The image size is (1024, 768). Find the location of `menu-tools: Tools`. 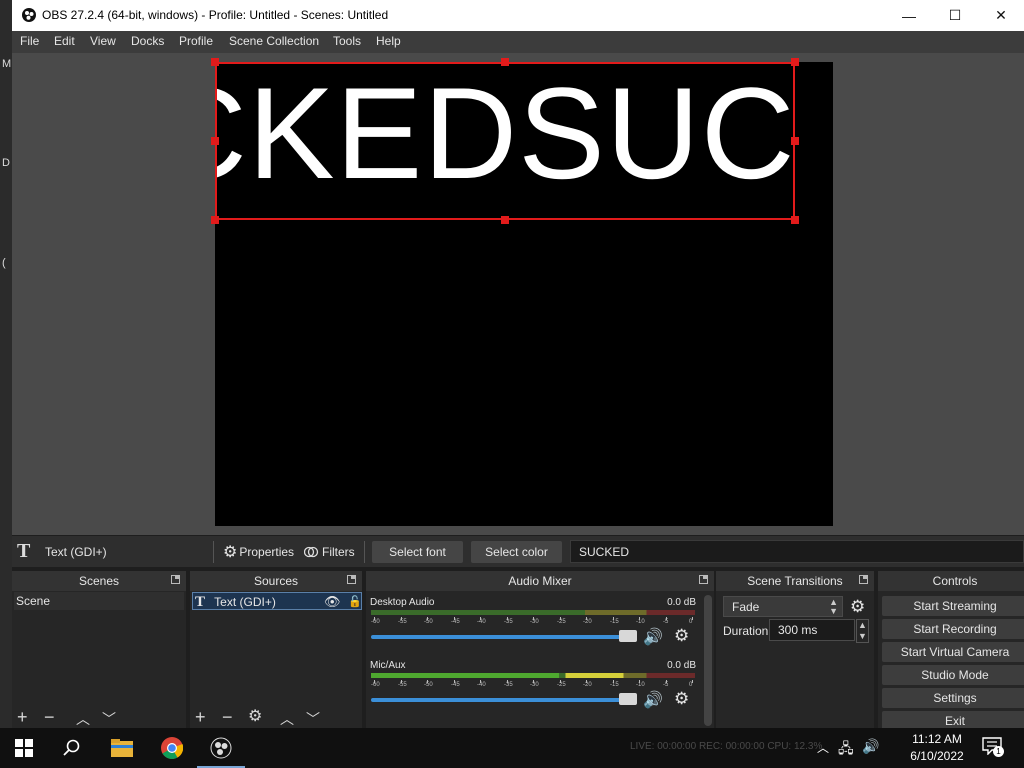

menu-tools: Tools is located at coordinates (347, 41).